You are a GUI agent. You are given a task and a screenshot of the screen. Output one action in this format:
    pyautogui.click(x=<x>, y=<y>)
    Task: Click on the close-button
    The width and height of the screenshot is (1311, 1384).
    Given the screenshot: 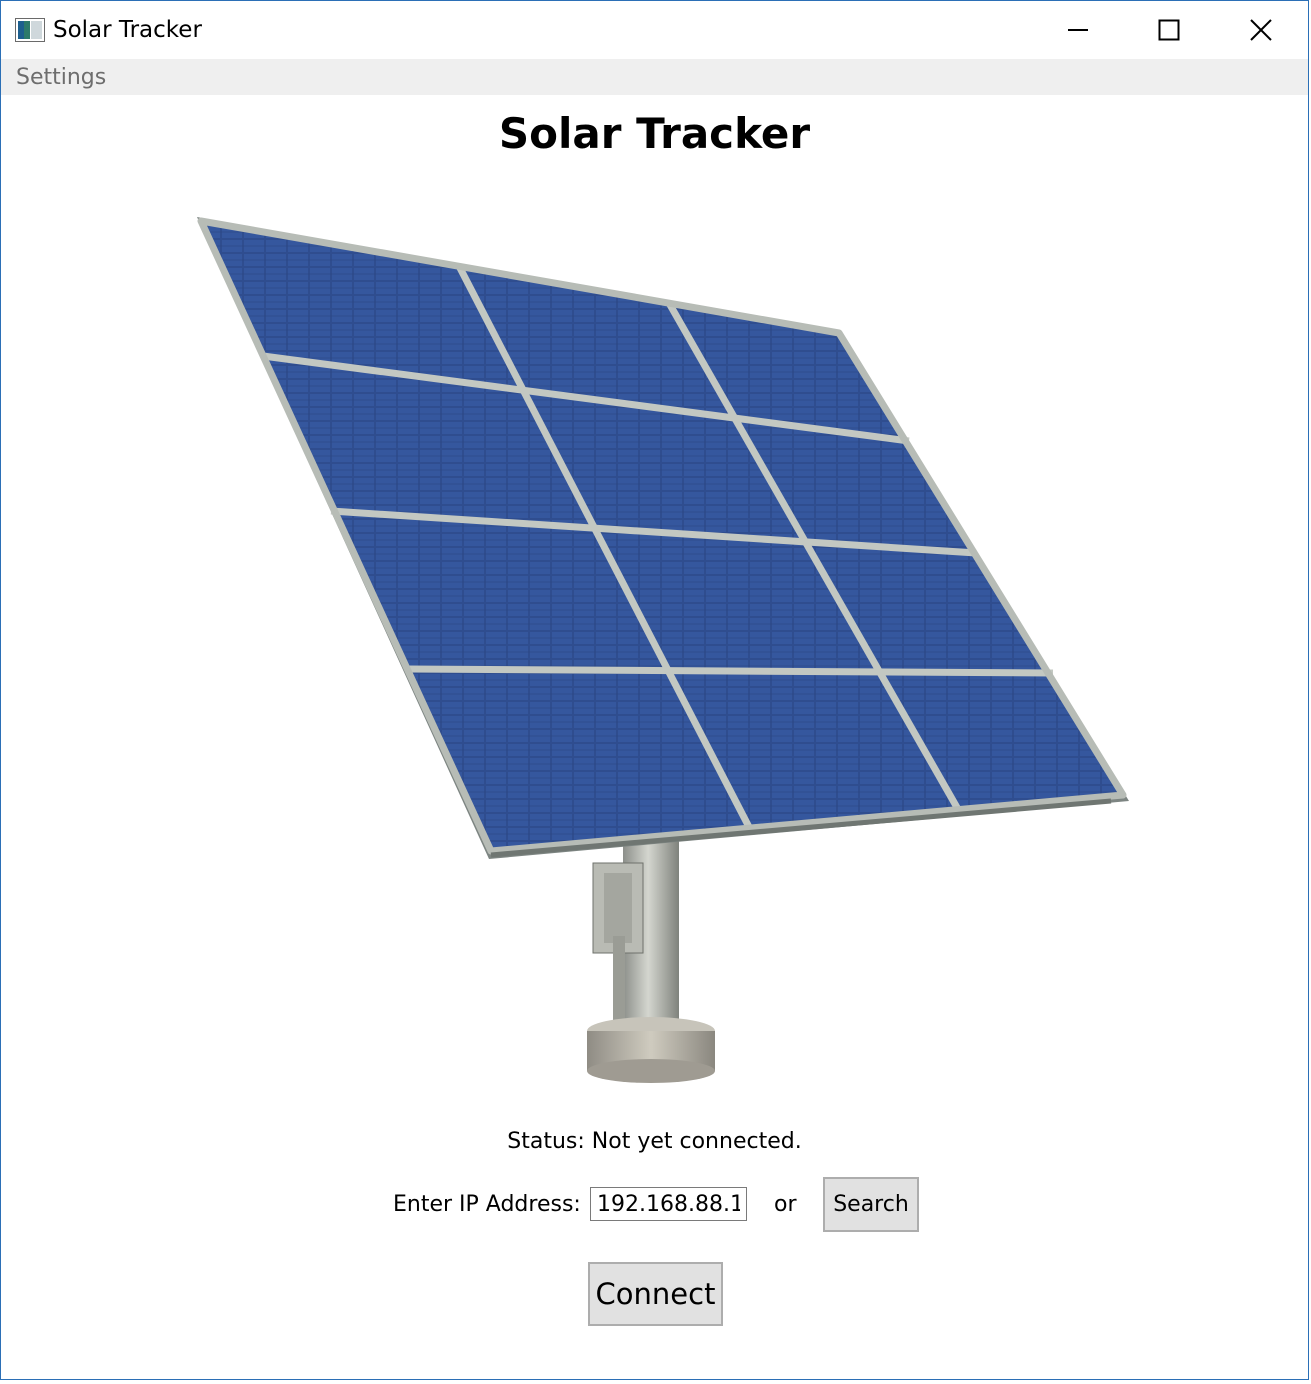 What is the action you would take?
    pyautogui.click(x=1261, y=30)
    